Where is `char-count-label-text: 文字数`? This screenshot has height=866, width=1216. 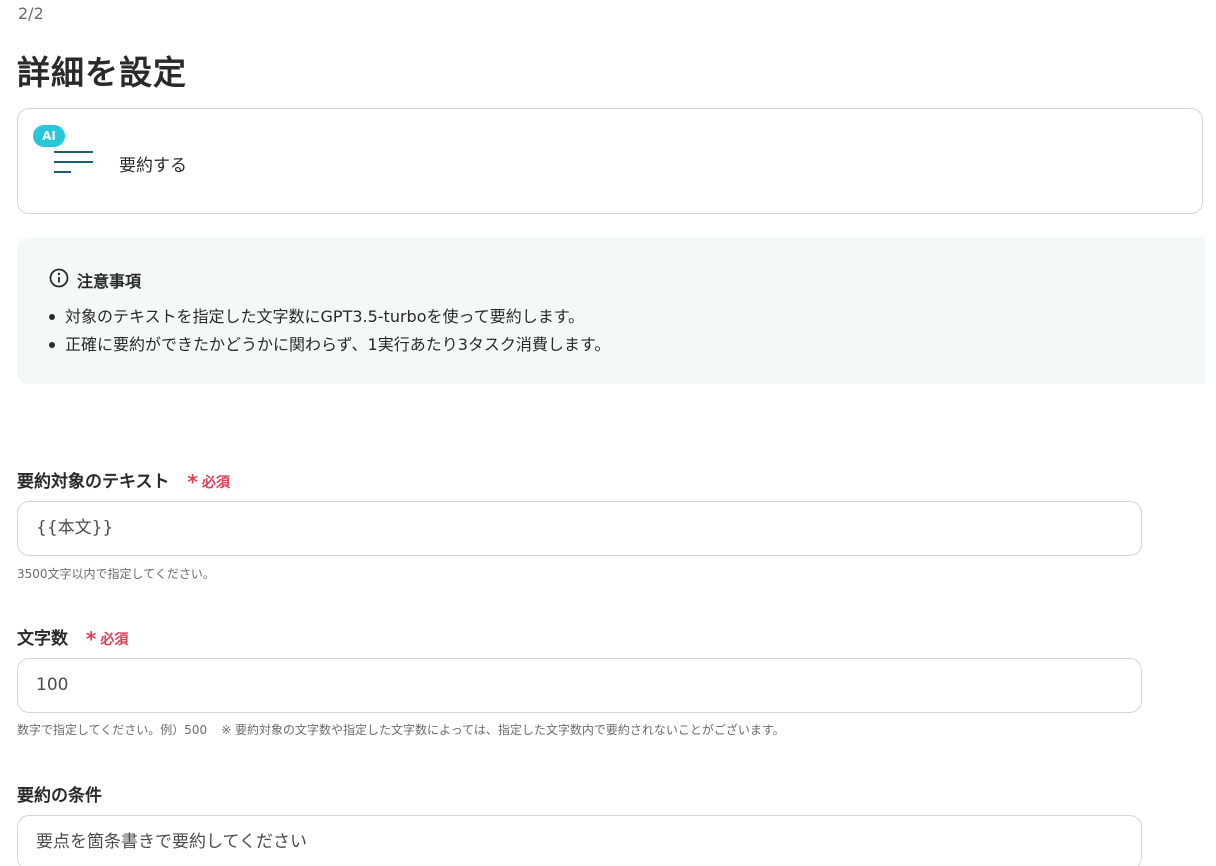
char-count-label-text: 文字数 is located at coordinates (42, 639).